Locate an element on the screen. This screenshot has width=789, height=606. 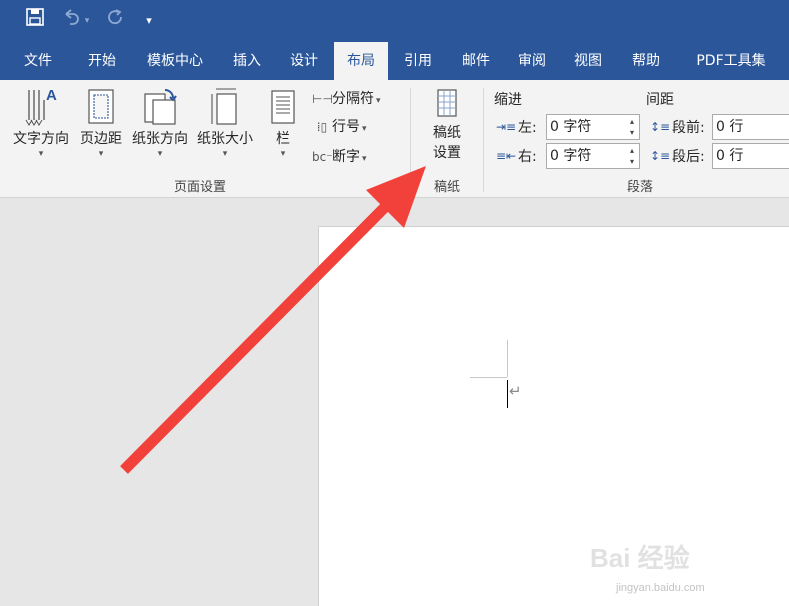
watermark-brand: Bai 经验 is located at coordinates (640, 558).